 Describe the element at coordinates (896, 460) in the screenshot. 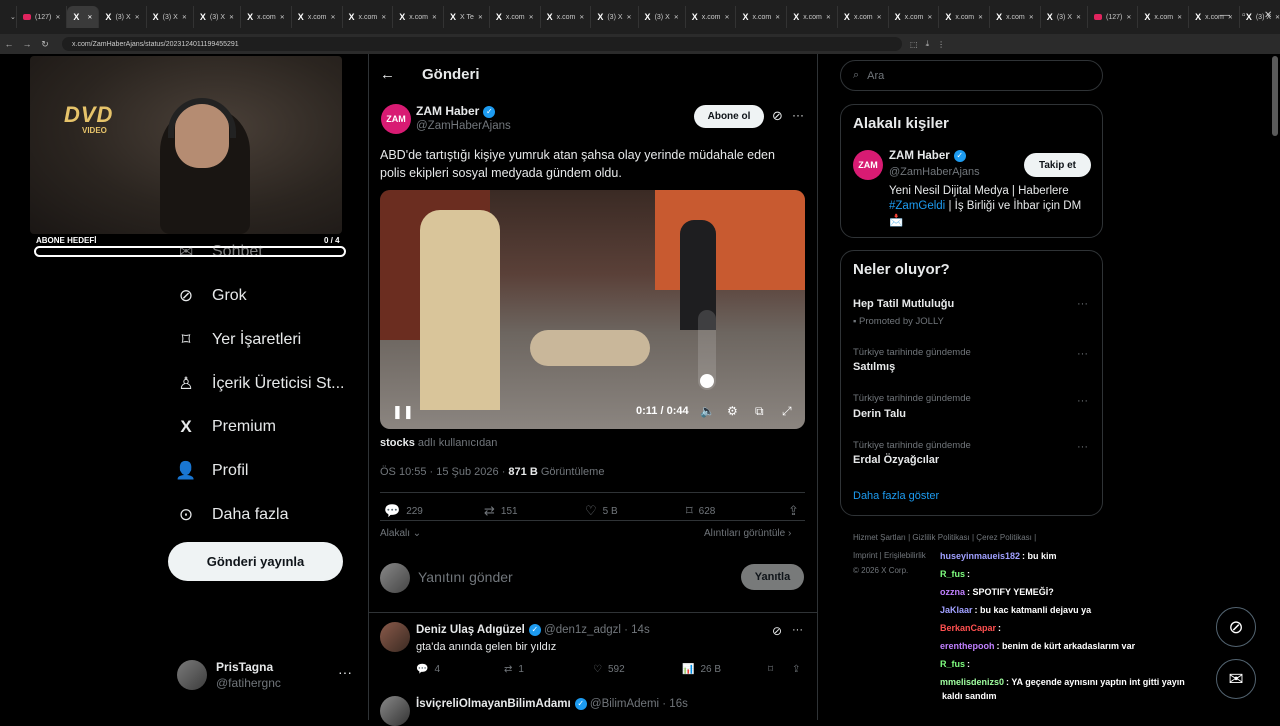

I see `trend-item: Erdal Özyağcılar` at that location.